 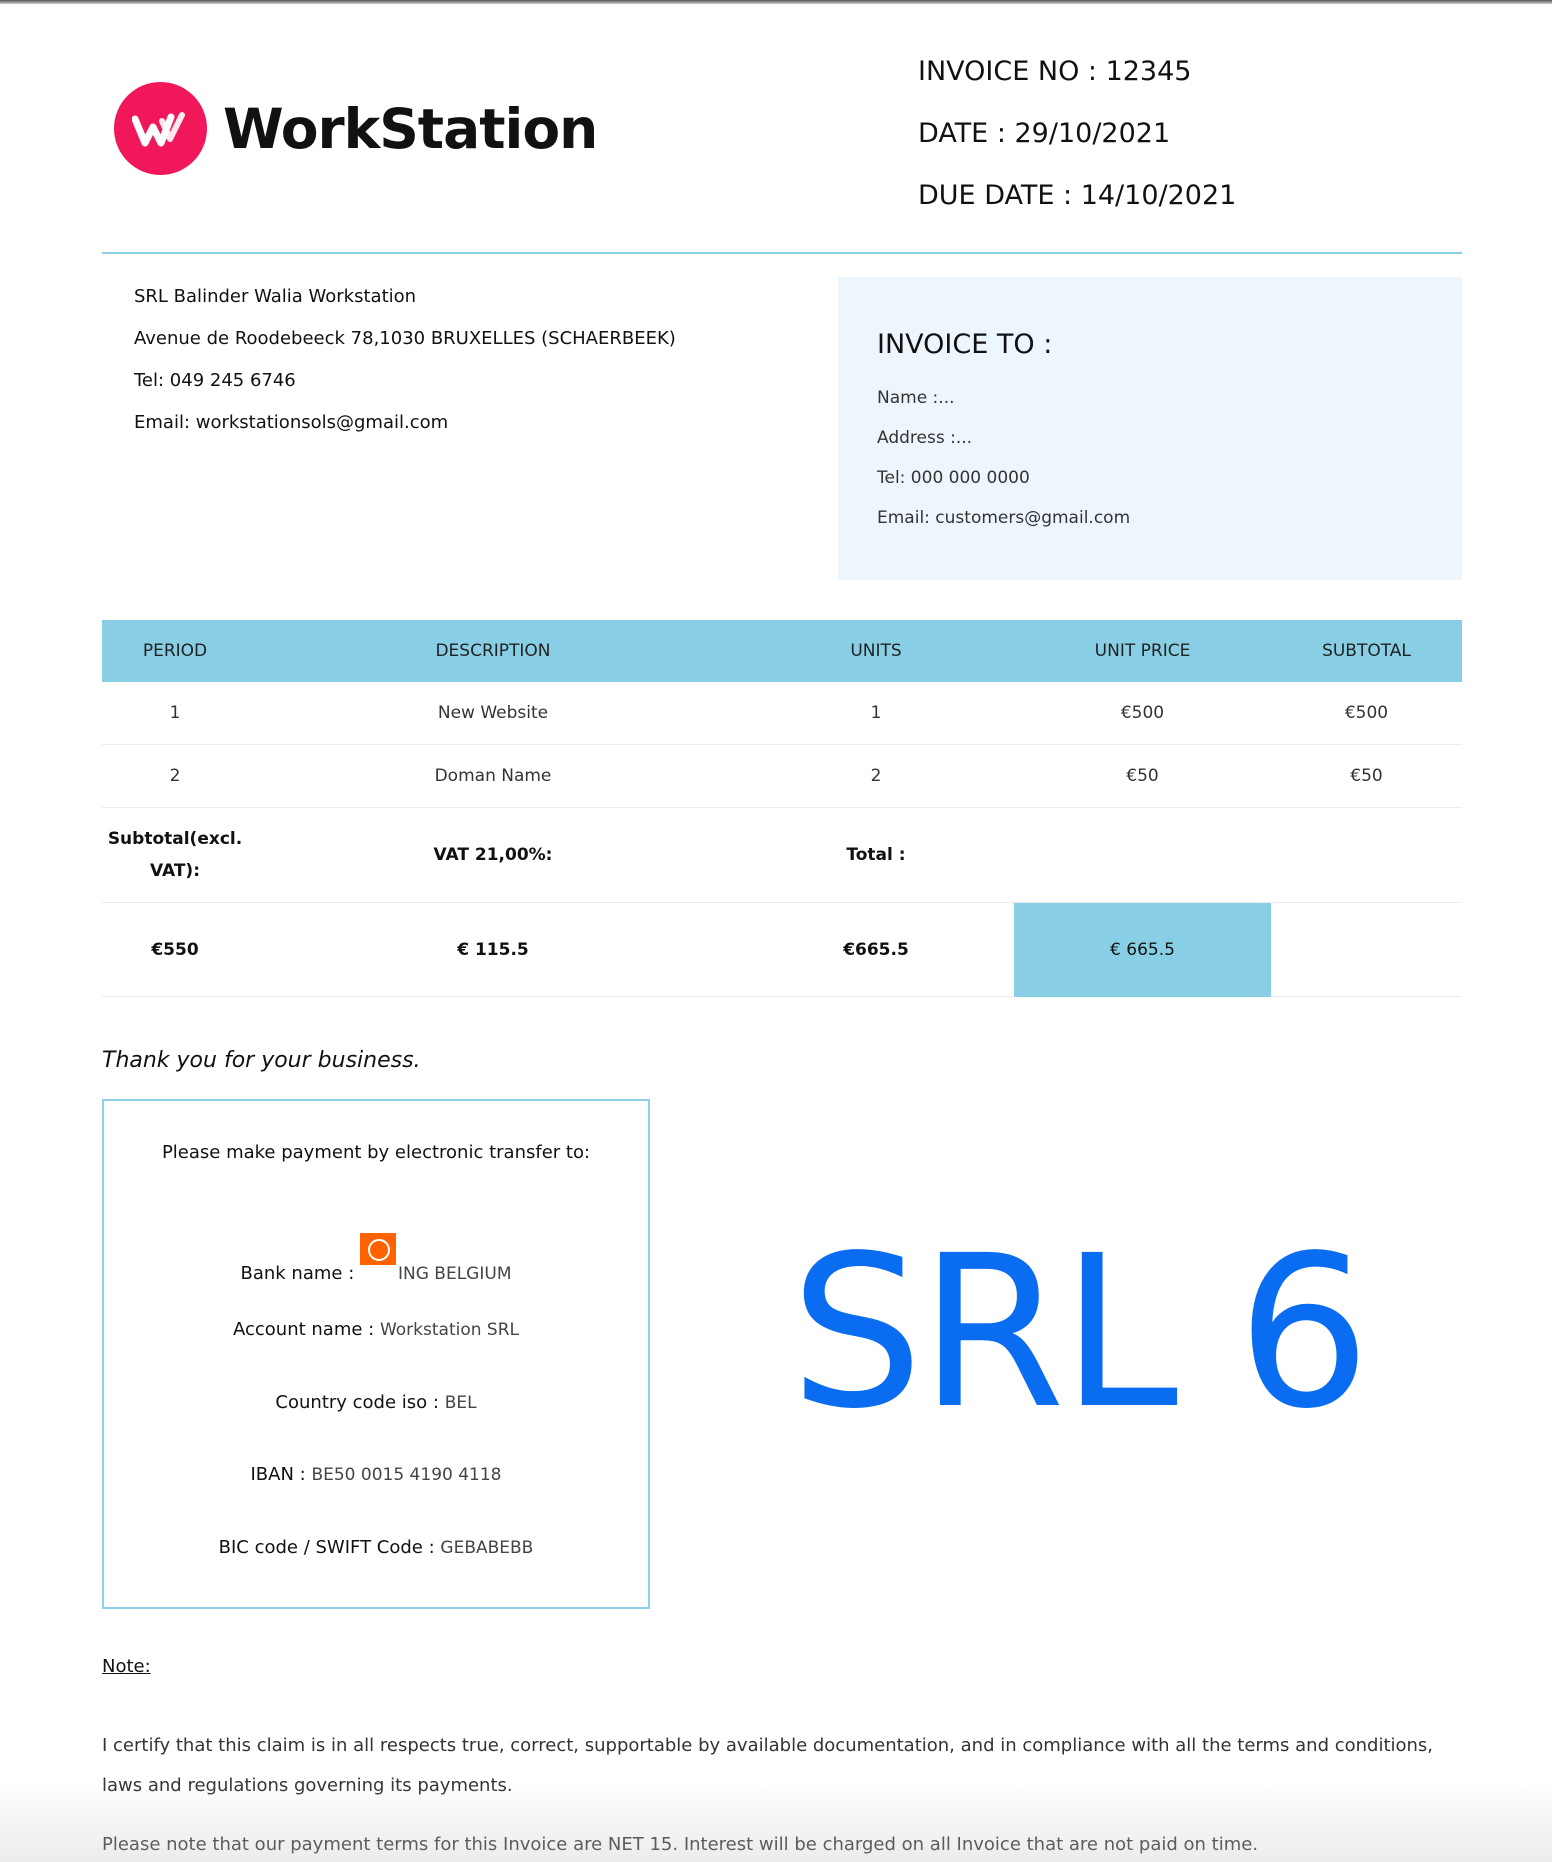 What do you see at coordinates (460, 1403) in the screenshot?
I see `country-code-value: BEL` at bounding box center [460, 1403].